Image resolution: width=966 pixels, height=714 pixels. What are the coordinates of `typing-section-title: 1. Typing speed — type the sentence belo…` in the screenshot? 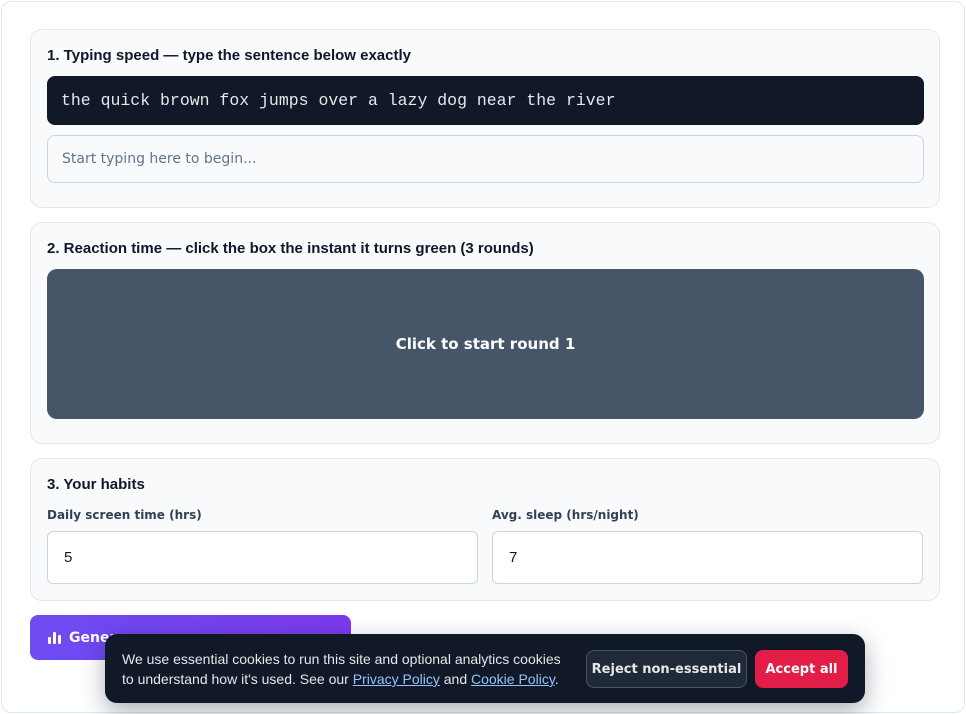 It's located at (229, 55).